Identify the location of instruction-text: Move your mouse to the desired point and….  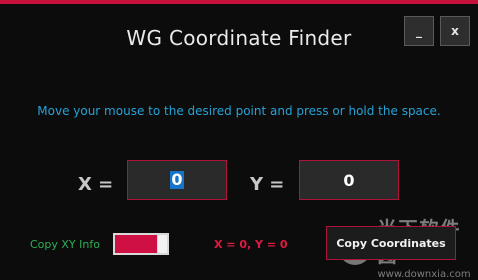
(239, 111).